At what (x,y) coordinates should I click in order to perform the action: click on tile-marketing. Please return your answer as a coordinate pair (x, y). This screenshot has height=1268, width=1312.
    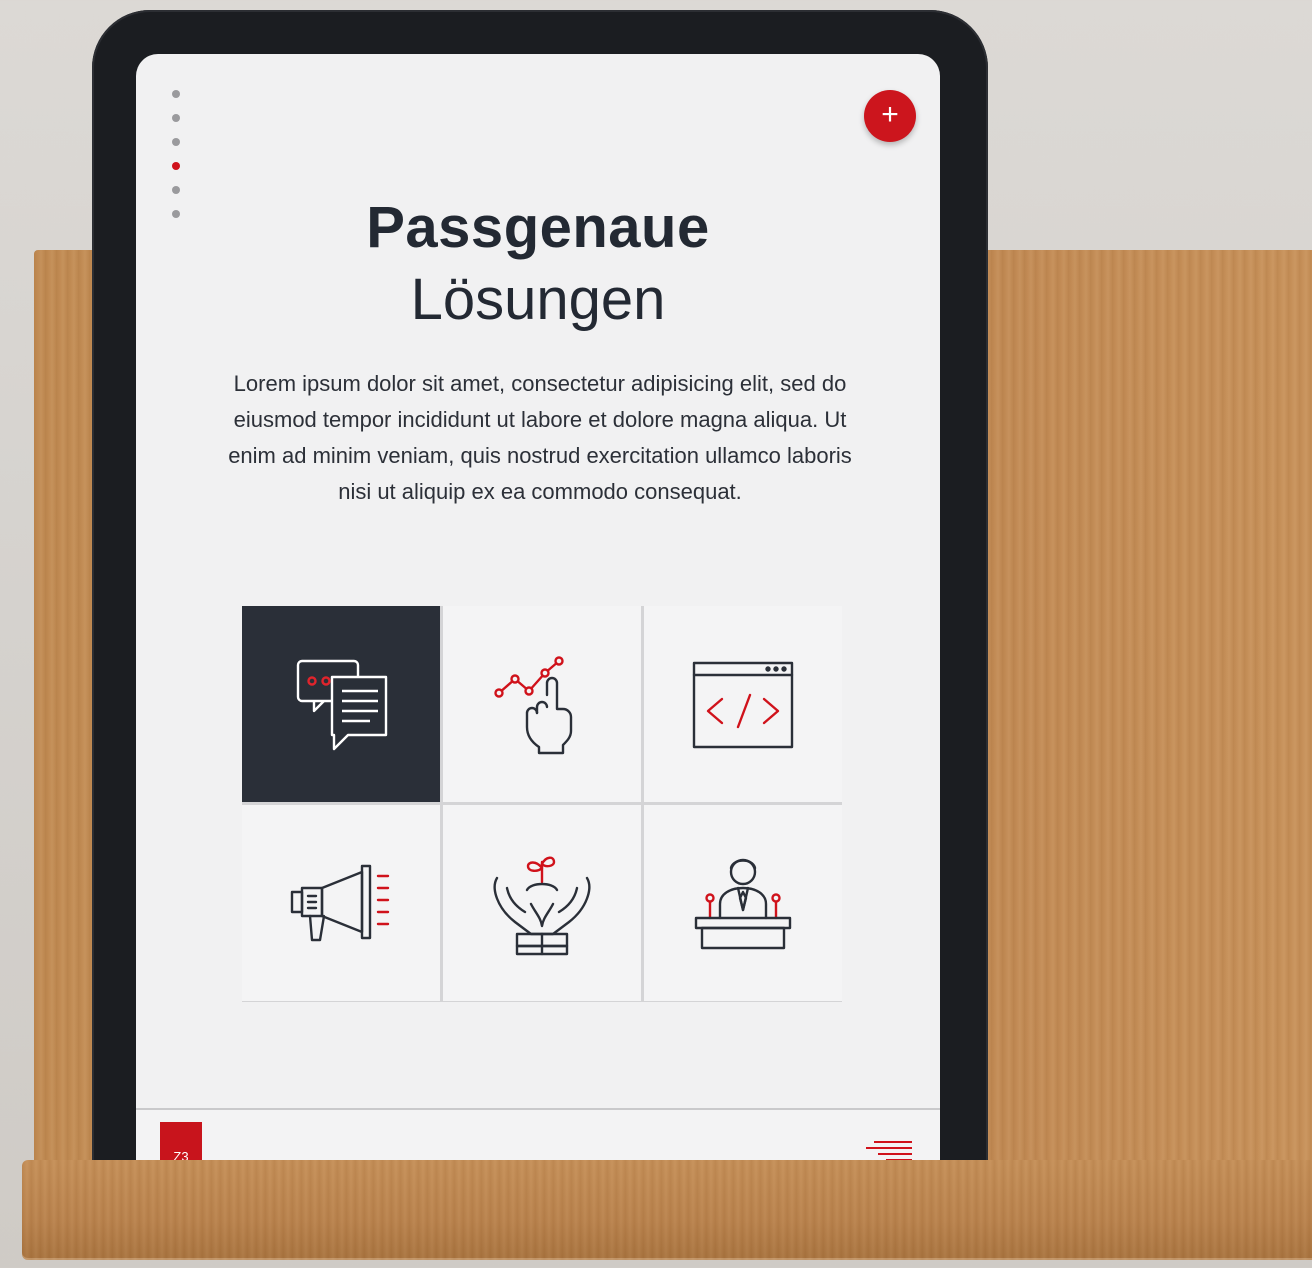
    Looking at the image, I should click on (341, 903).